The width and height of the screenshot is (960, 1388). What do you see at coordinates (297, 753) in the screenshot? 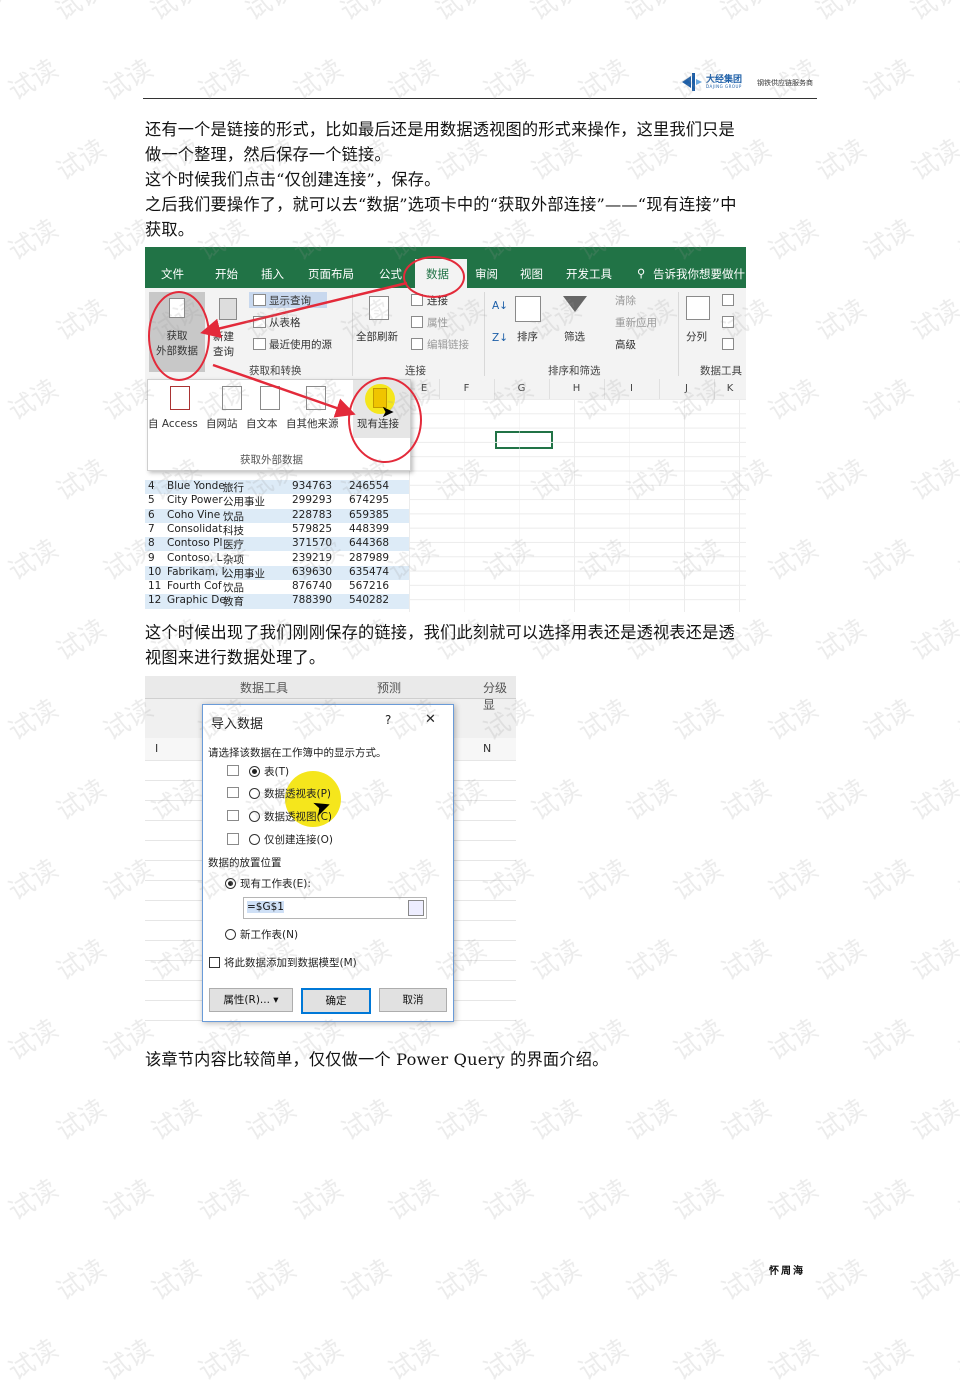
I see `display-prompt: 请选择该数据在工作簿中的显示方式。` at bounding box center [297, 753].